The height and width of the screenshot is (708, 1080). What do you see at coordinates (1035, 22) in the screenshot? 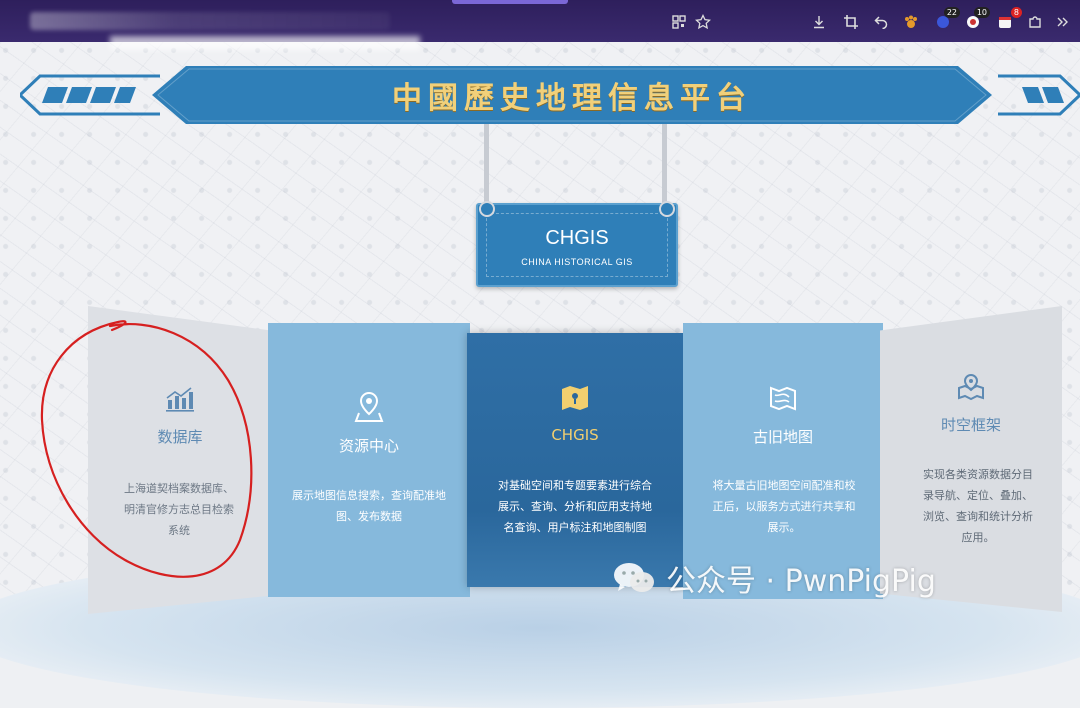
I see `extensions-puzzle-icon` at bounding box center [1035, 22].